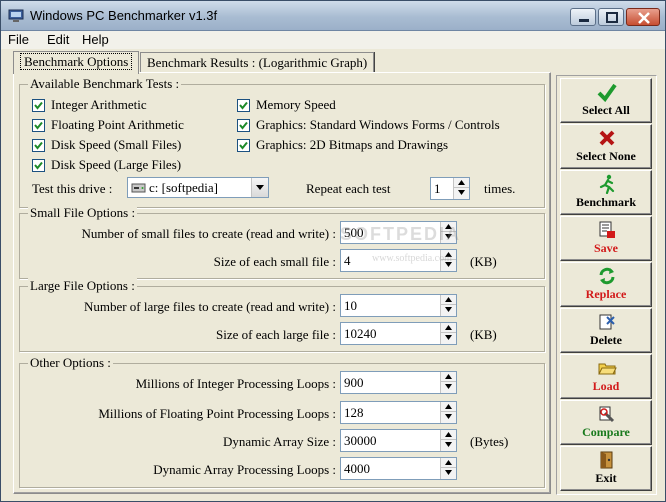  What do you see at coordinates (606, 192) in the screenshot?
I see `benchmark-button: Benchmark` at bounding box center [606, 192].